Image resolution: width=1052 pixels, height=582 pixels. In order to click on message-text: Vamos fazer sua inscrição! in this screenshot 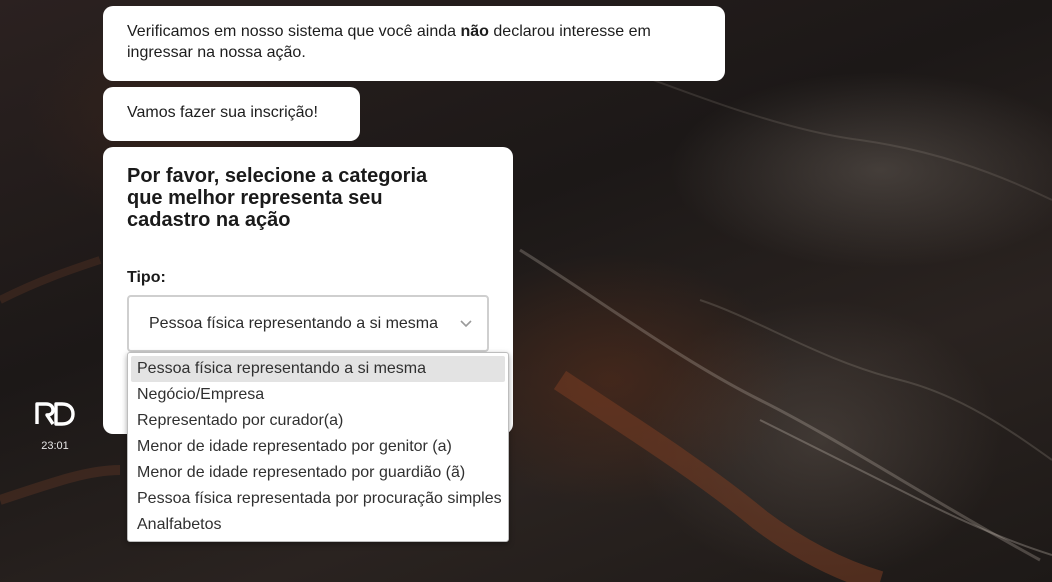, I will do `click(222, 112)`.